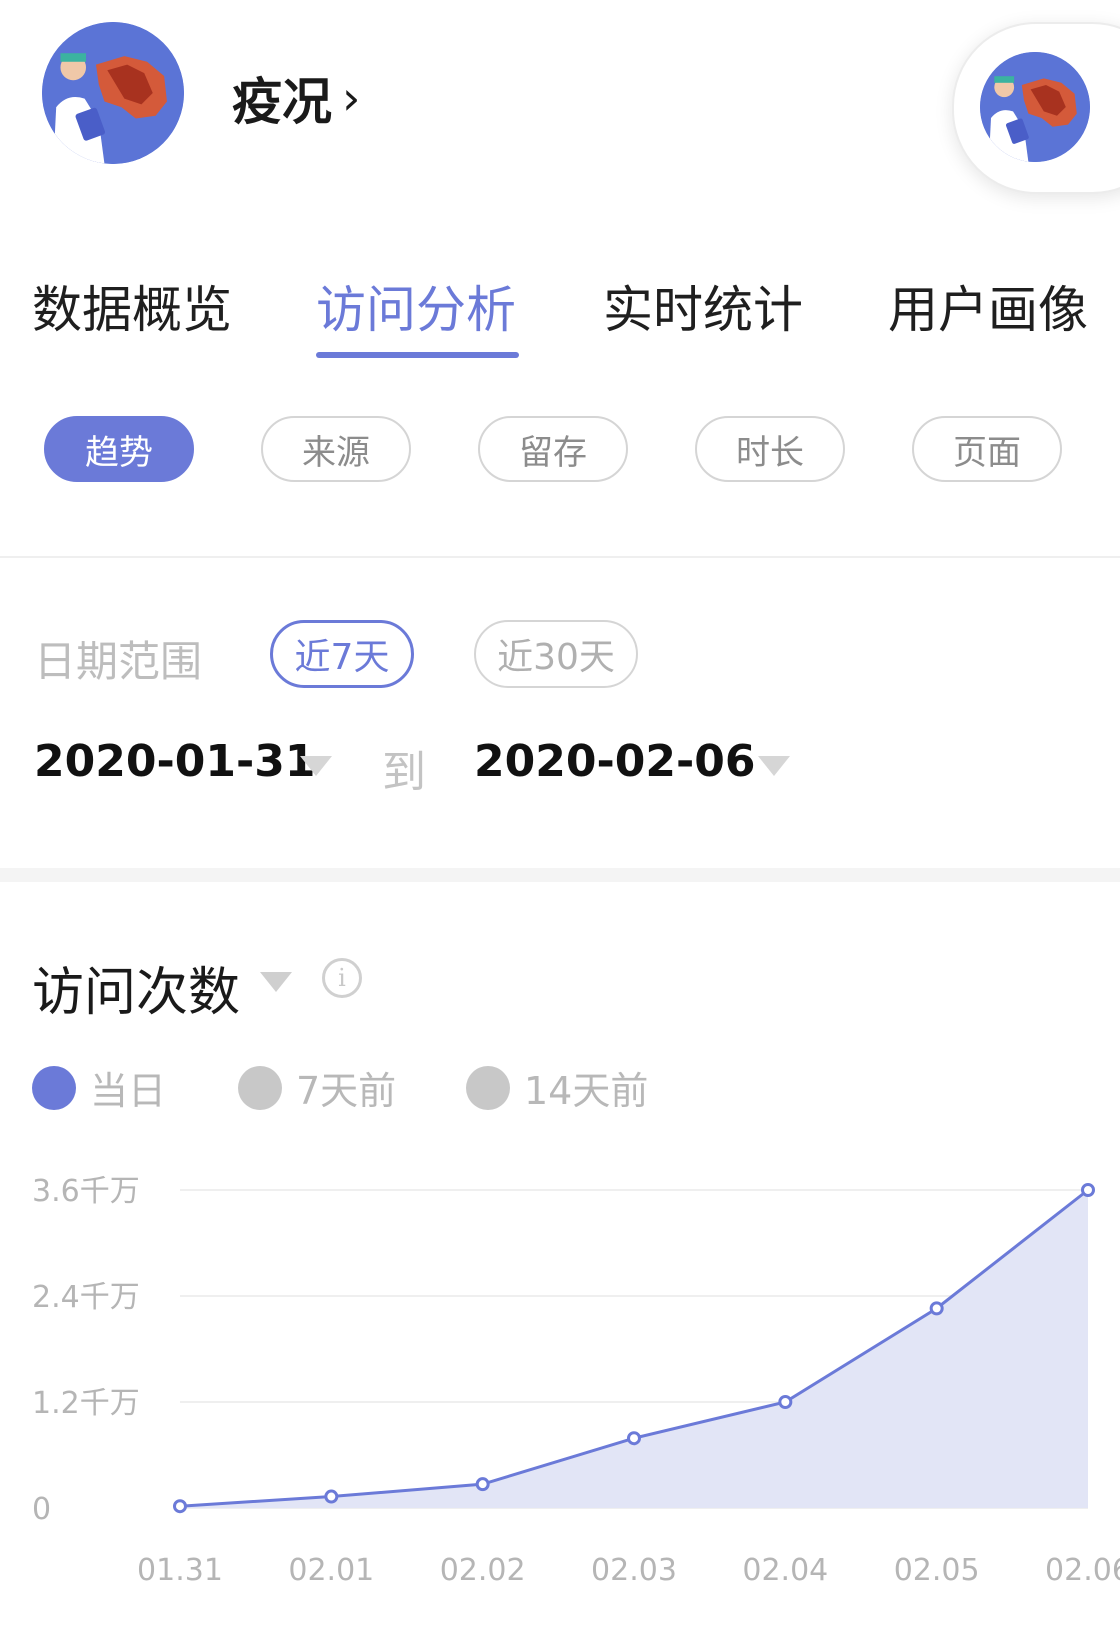 This screenshot has height=1644, width=1120. What do you see at coordinates (86, 1403) in the screenshot?
I see `y-tick-label: 1.2千万` at bounding box center [86, 1403].